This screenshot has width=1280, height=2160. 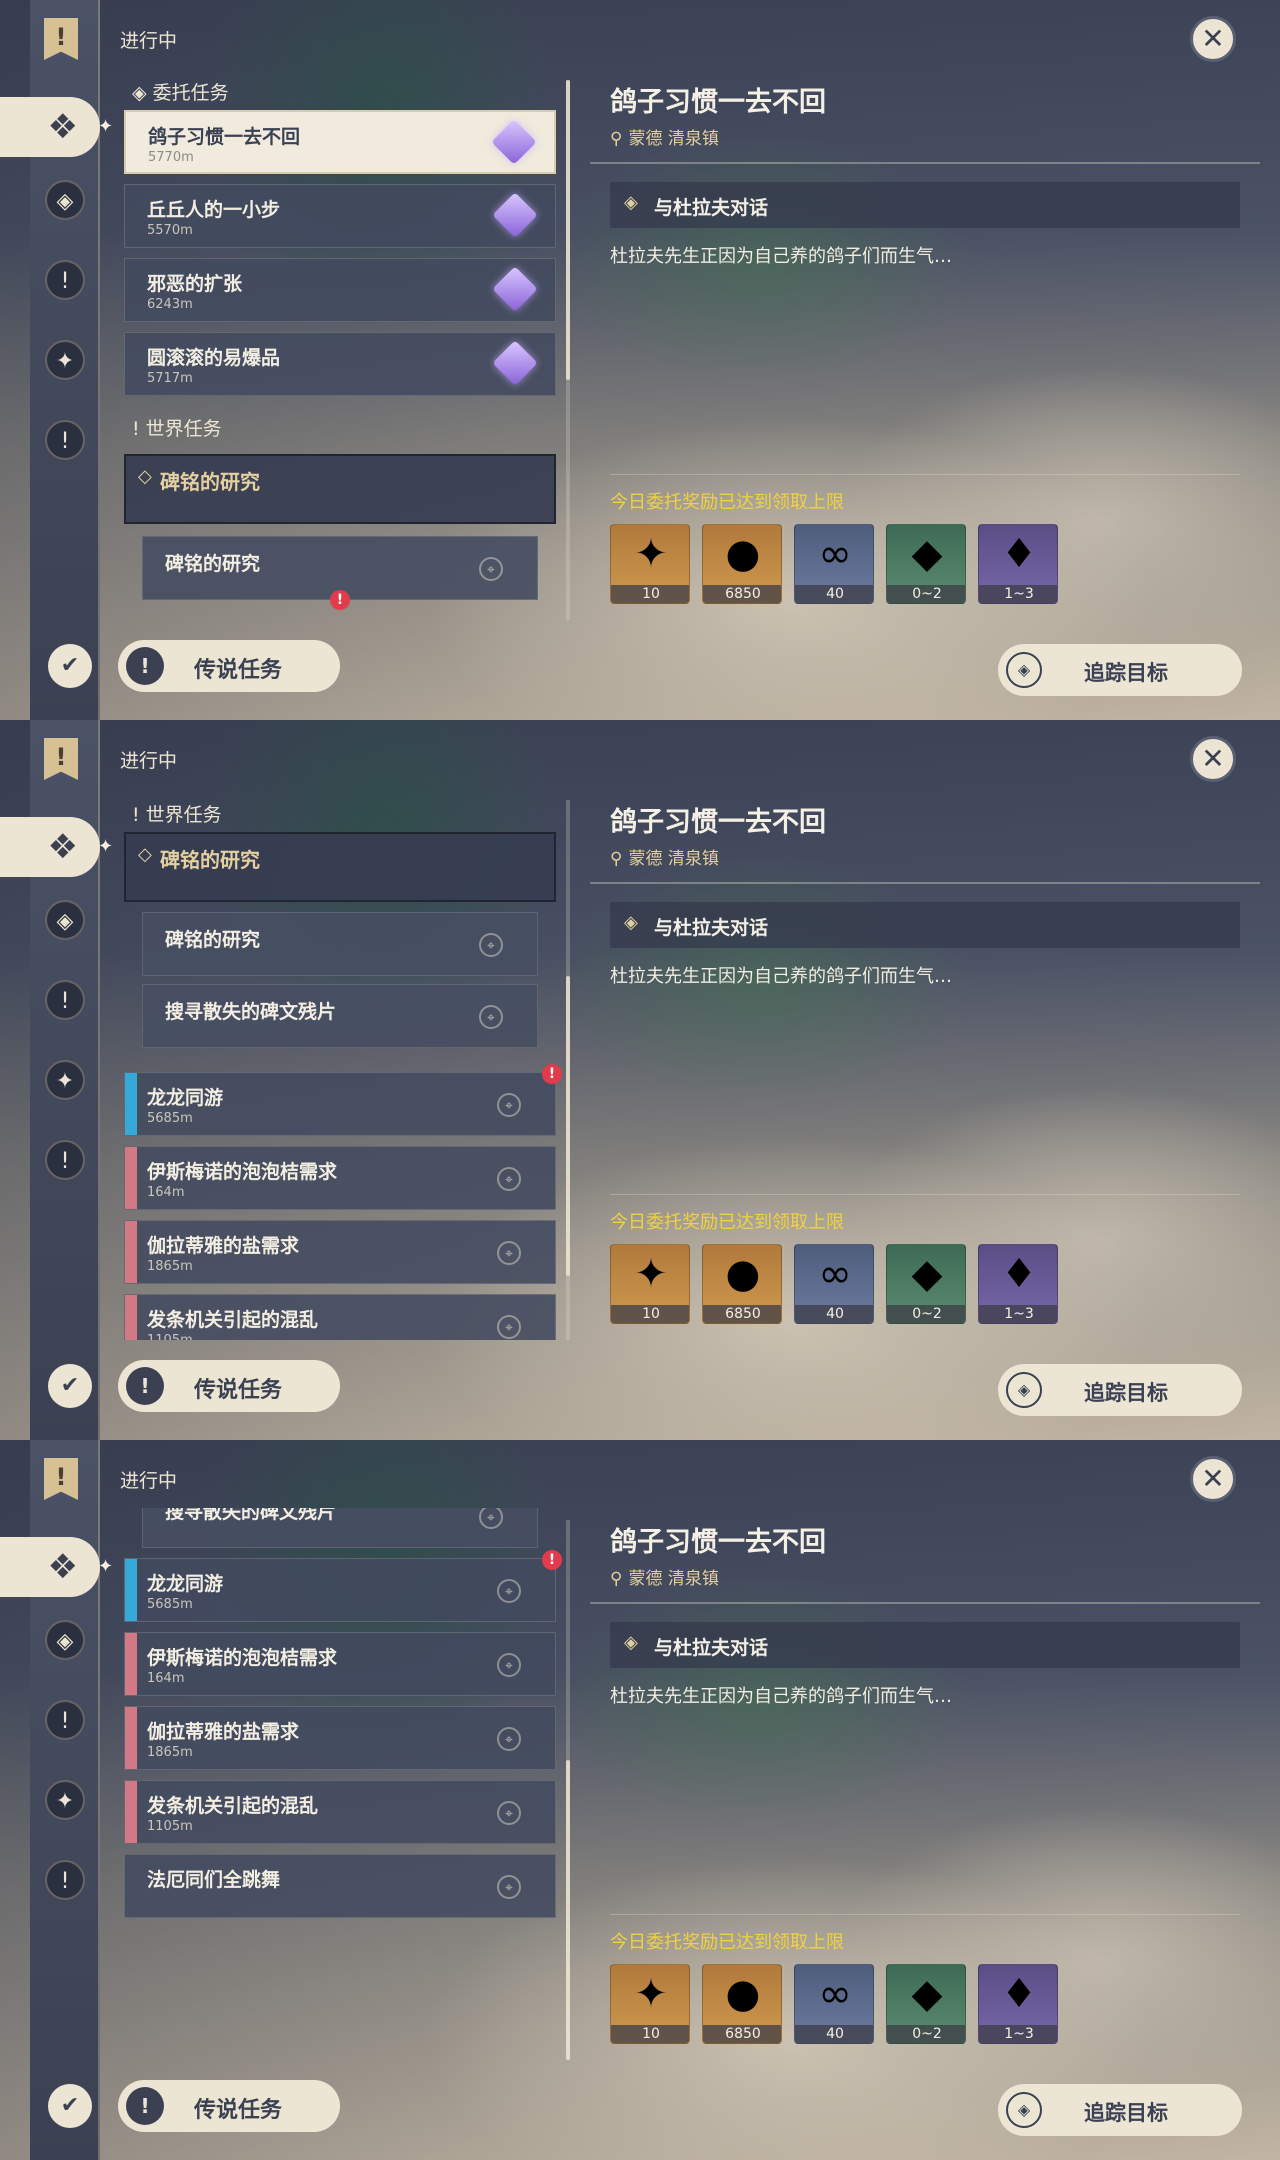 What do you see at coordinates (1126, 673) in the screenshot?
I see `track-objective-label: 追踪目标` at bounding box center [1126, 673].